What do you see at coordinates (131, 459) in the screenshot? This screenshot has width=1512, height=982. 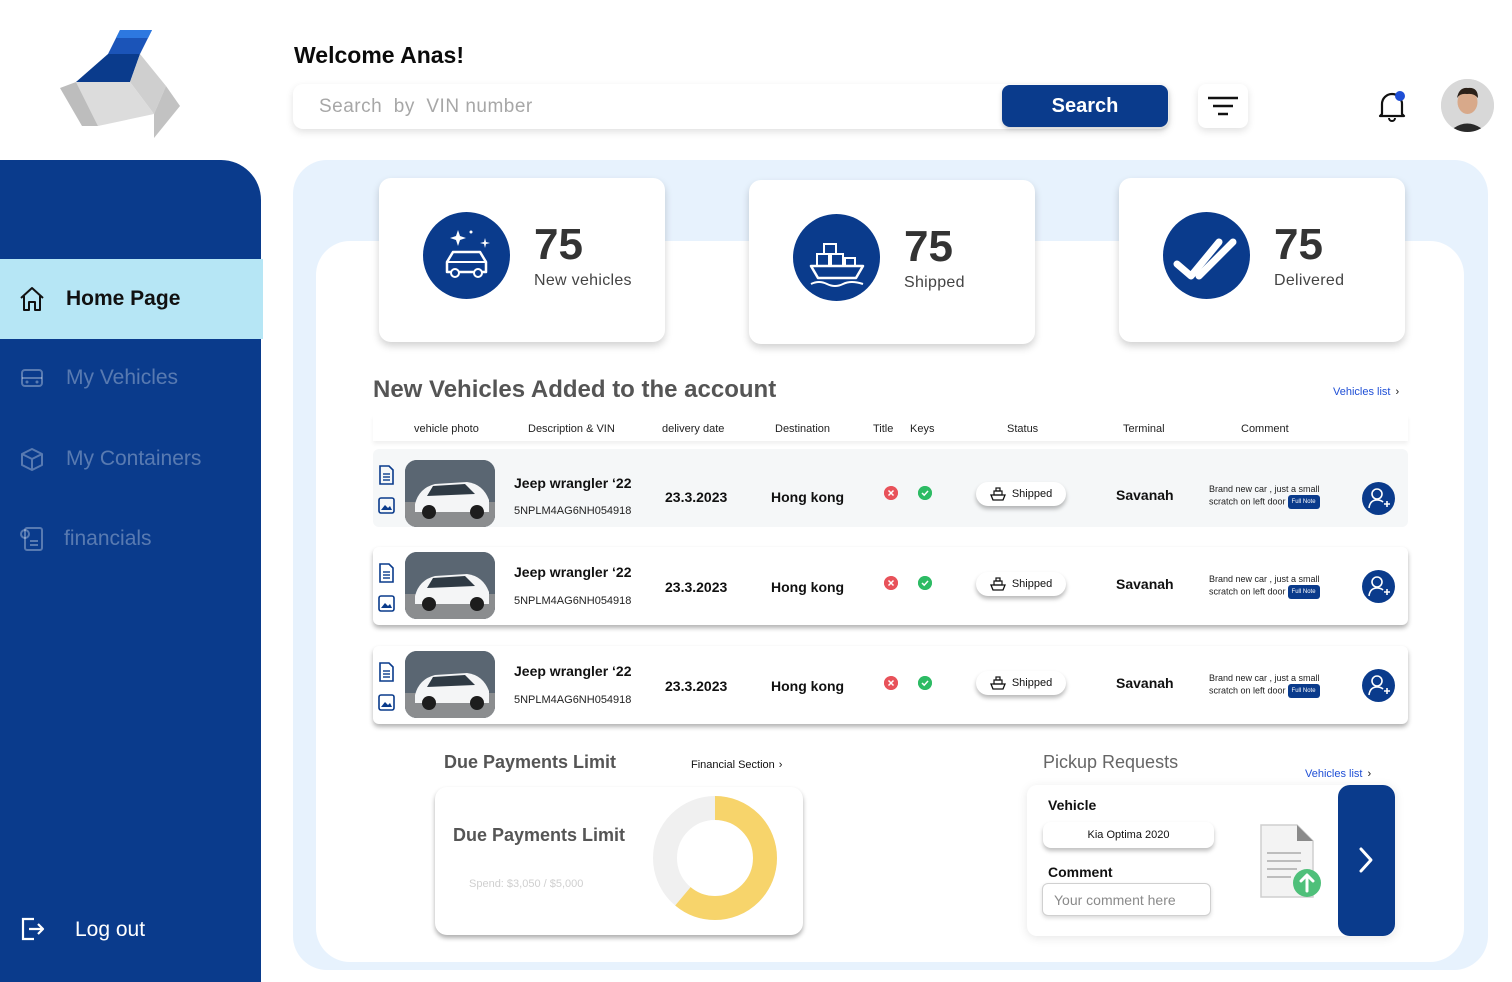 I see `sidebar-item-containers: My Containers` at bounding box center [131, 459].